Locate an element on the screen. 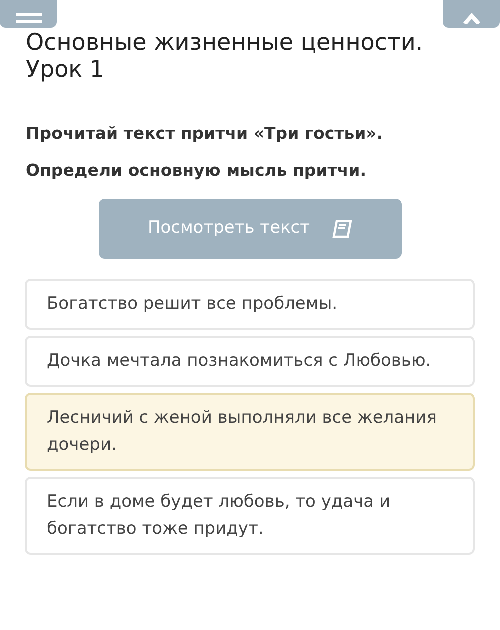 The image size is (500, 630). answer-option: Если в доме будет любовь, то удача и богатство тоже придут. is located at coordinates (250, 515).